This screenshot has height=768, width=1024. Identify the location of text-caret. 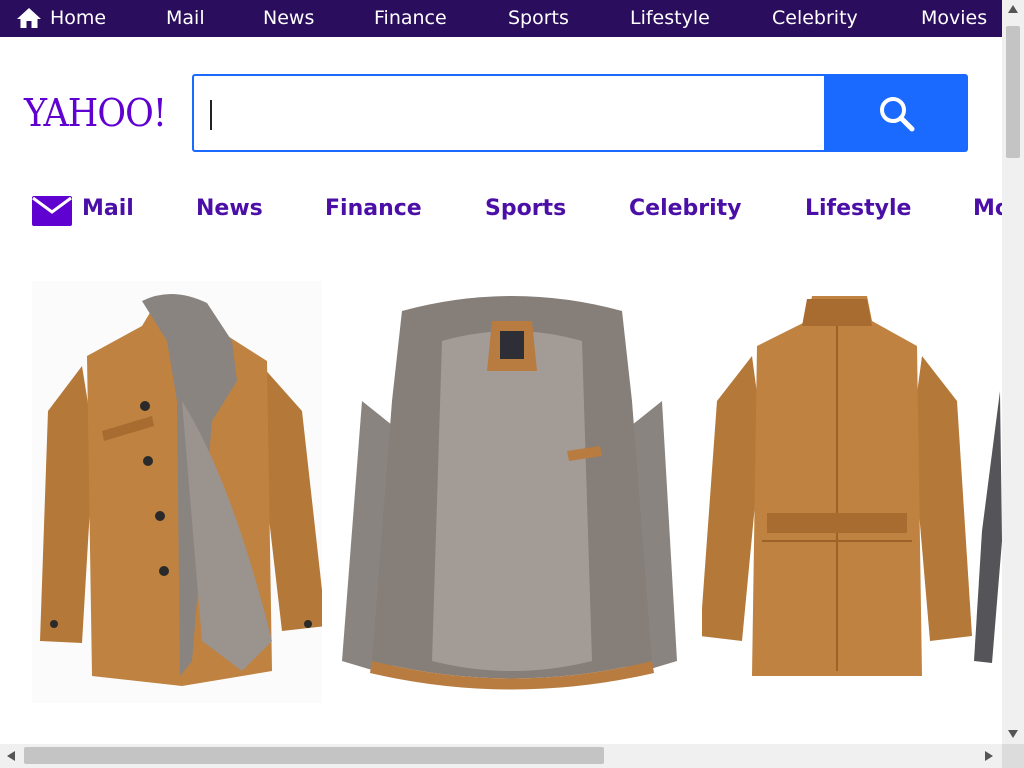
(211, 115).